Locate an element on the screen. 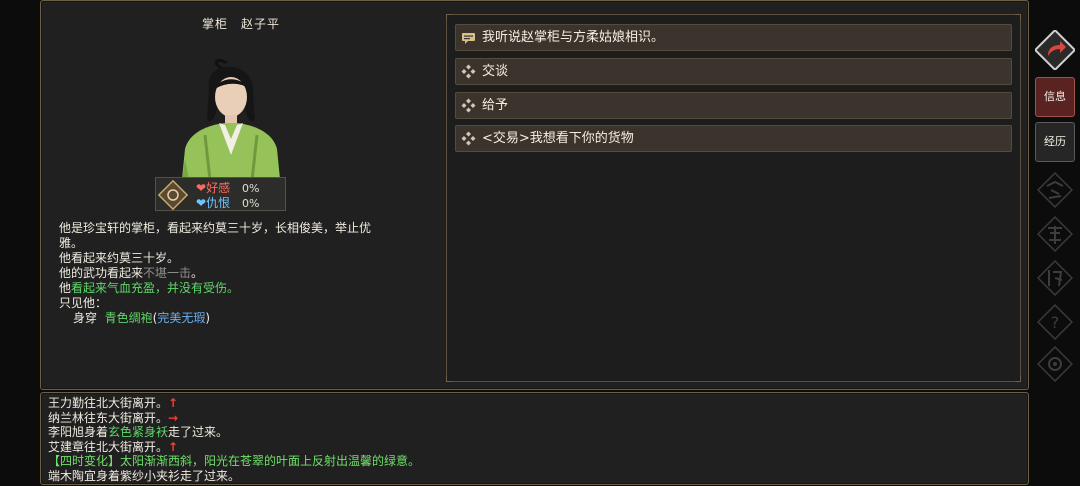 The width and height of the screenshot is (1080, 486). back-arrow-icon is located at coordinates (1055, 50).